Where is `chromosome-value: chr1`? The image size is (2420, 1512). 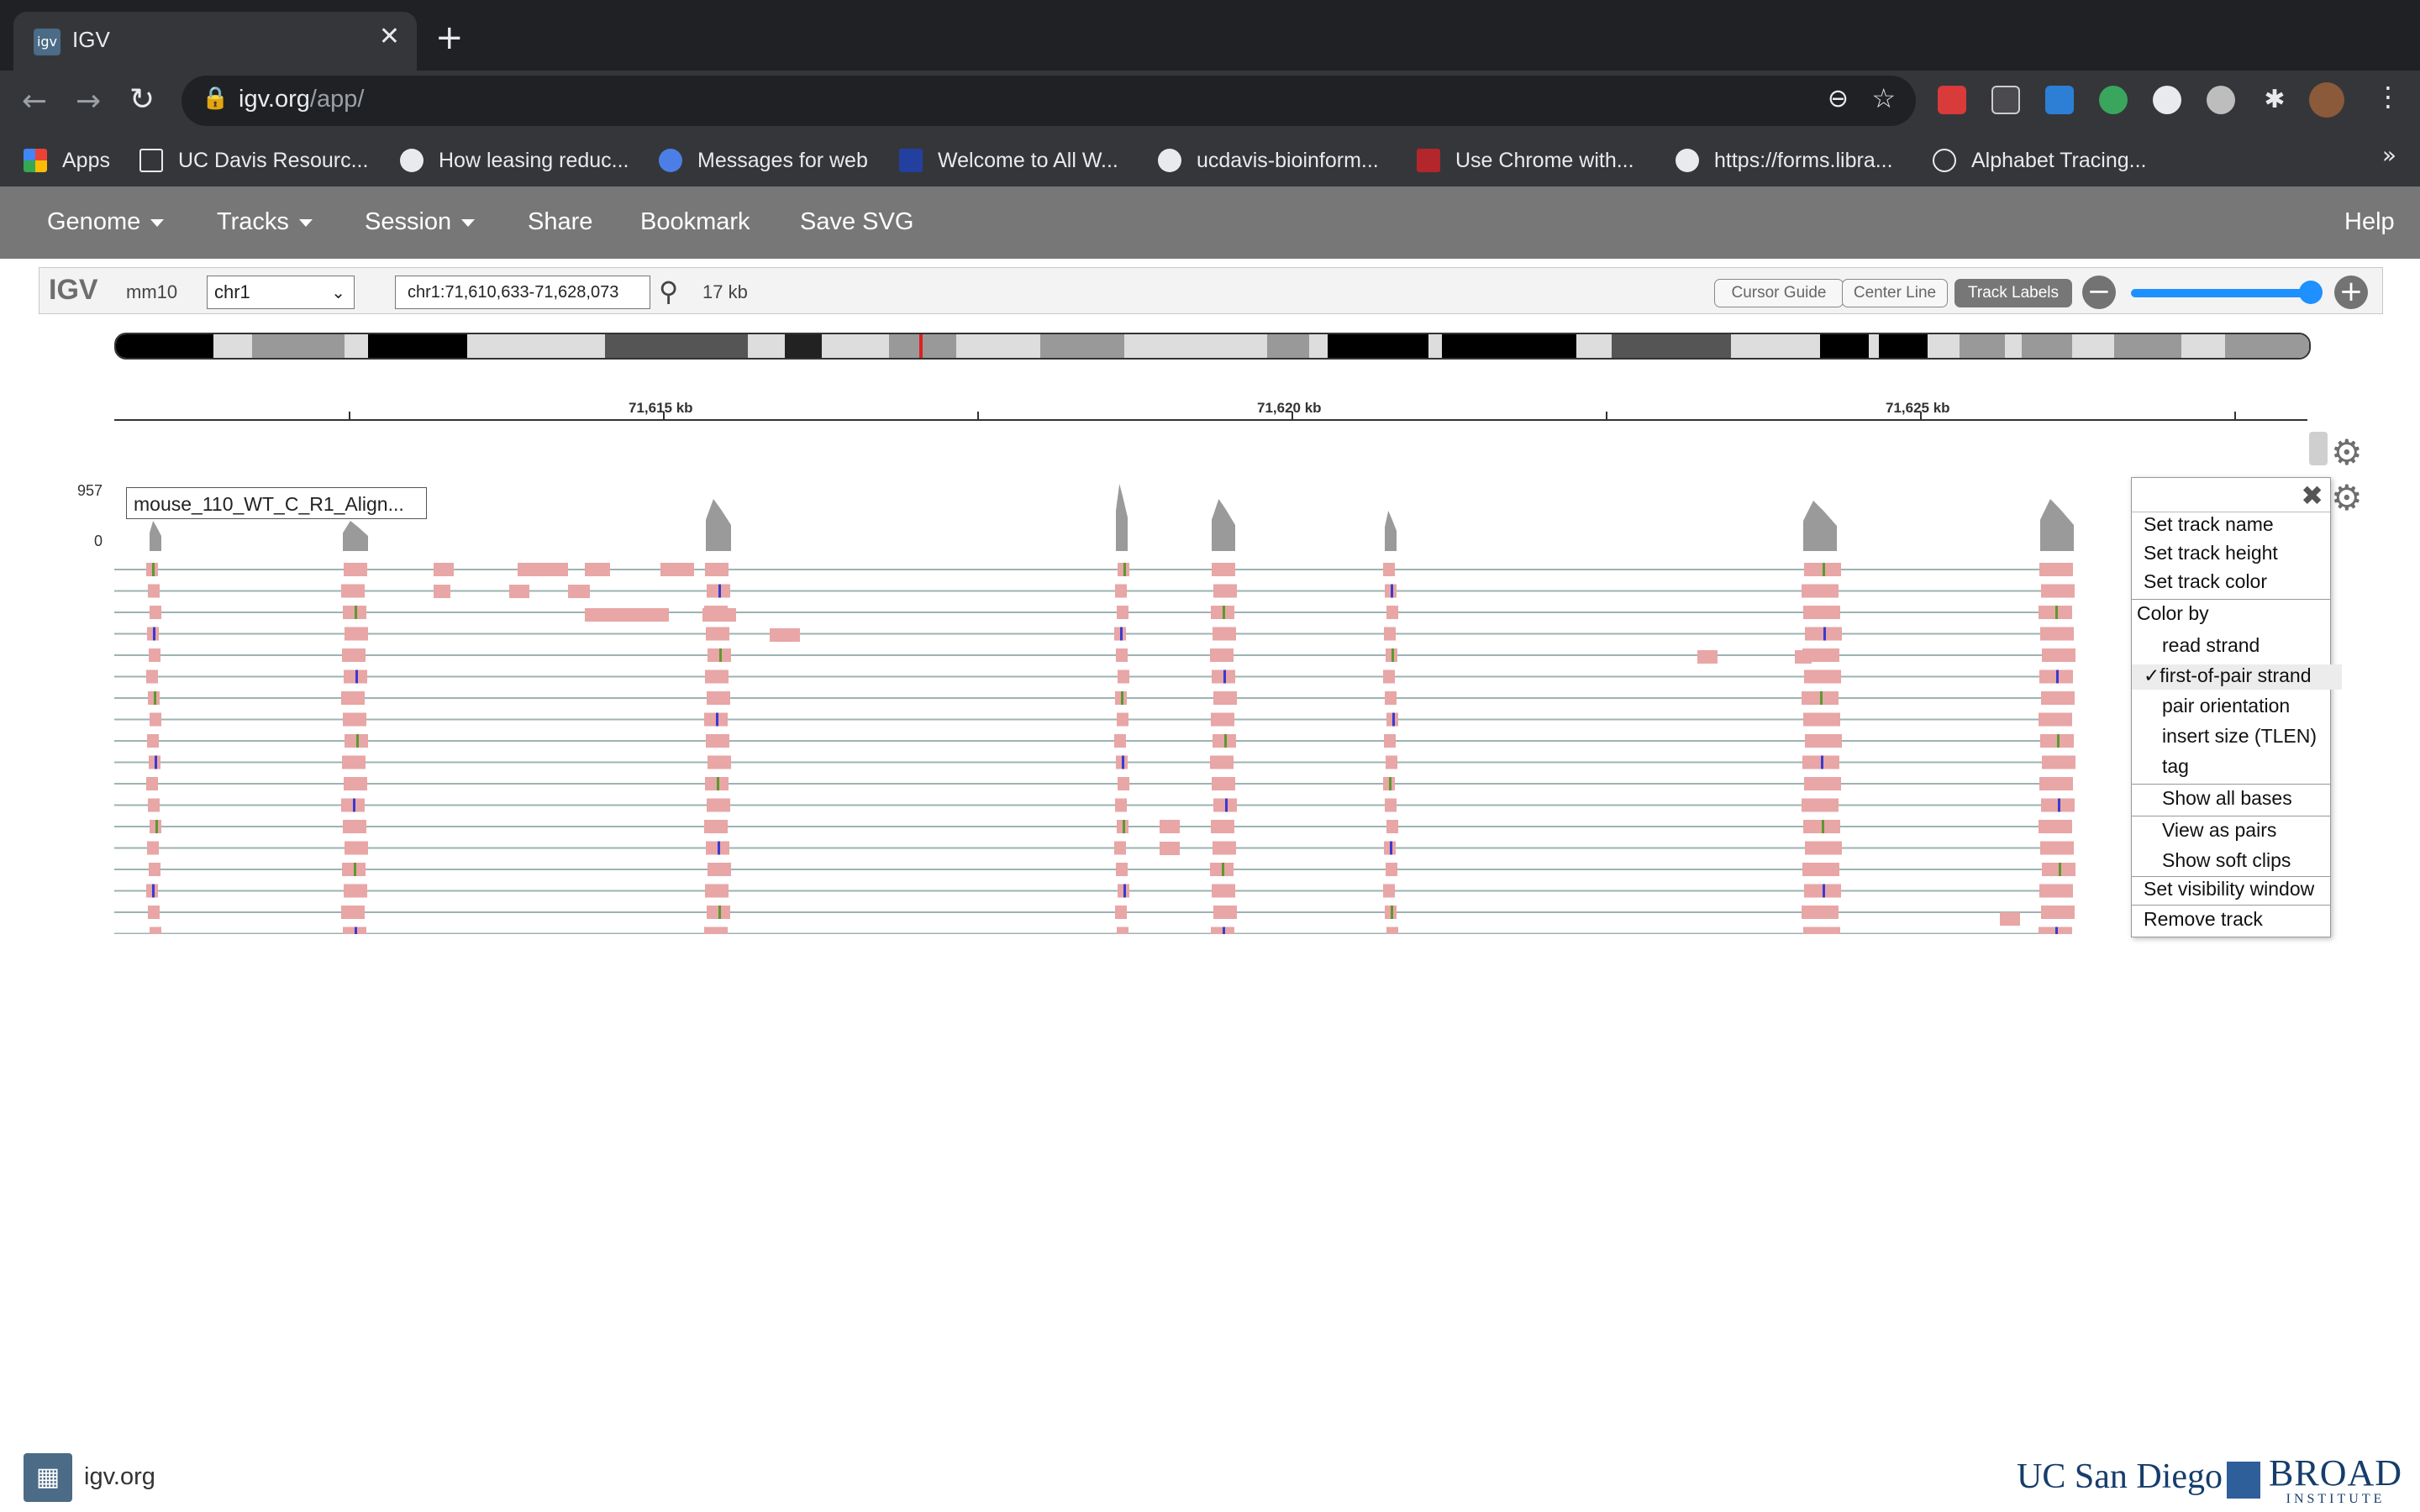 chromosome-value: chr1 is located at coordinates (232, 291).